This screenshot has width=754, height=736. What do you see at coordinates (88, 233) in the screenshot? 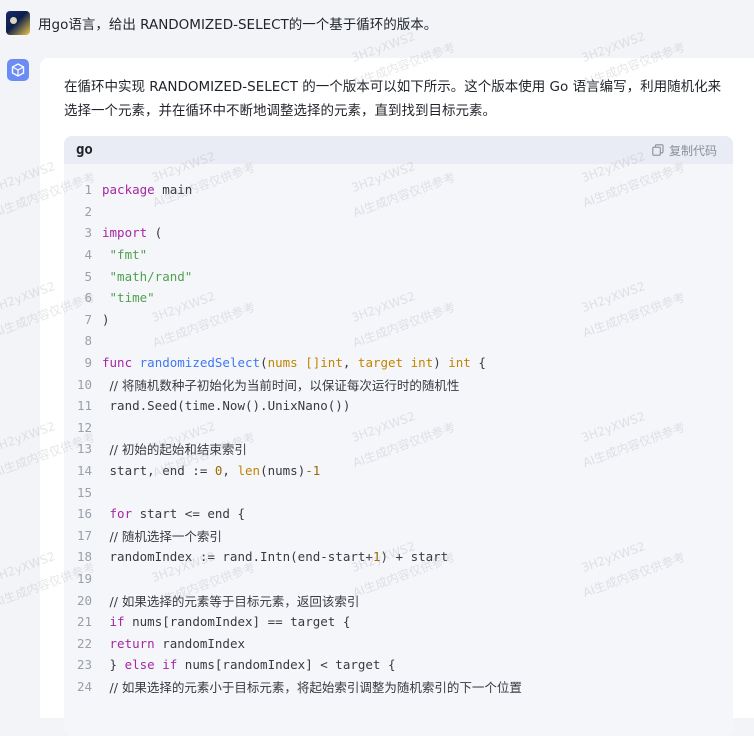
I see `line-number: 3` at bounding box center [88, 233].